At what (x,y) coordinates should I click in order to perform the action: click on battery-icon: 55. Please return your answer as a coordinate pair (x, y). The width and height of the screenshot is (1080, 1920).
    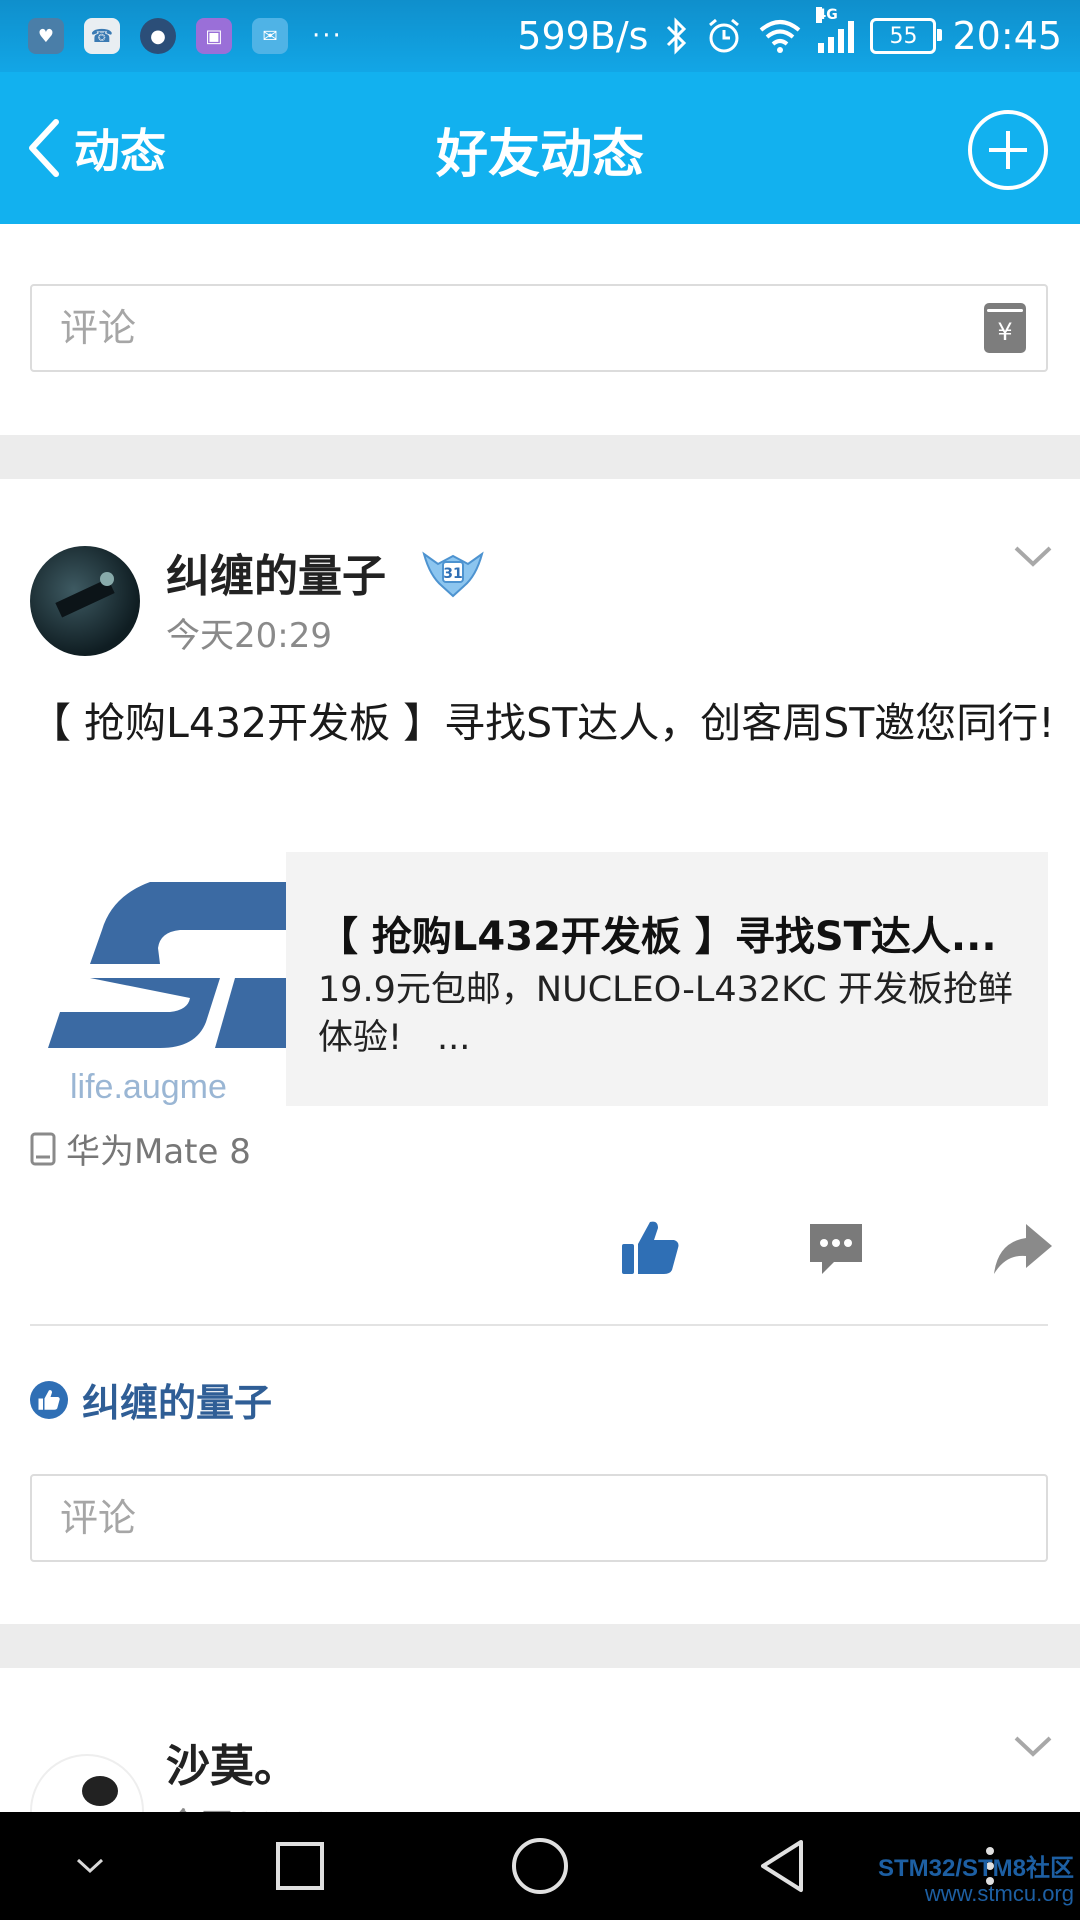
    Looking at the image, I should click on (906, 36).